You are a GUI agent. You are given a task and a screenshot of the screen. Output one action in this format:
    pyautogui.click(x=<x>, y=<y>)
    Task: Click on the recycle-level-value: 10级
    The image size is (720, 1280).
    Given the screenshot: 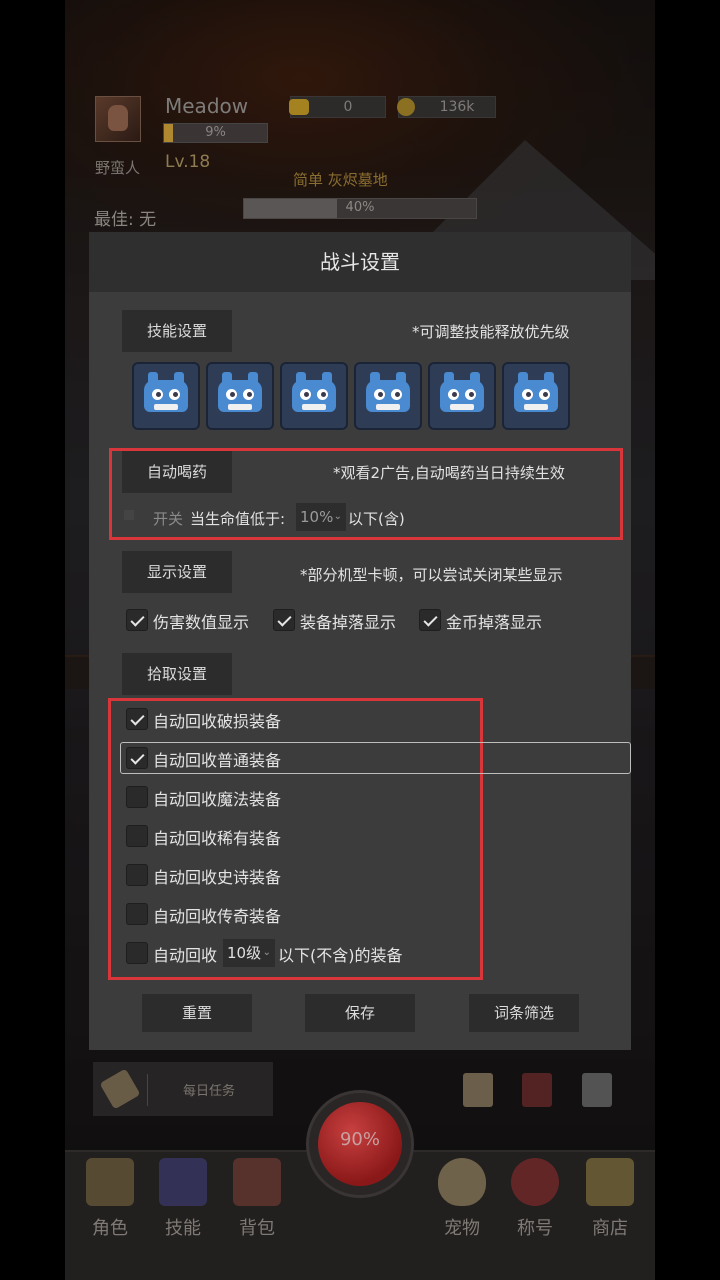 What is the action you would take?
    pyautogui.click(x=244, y=953)
    